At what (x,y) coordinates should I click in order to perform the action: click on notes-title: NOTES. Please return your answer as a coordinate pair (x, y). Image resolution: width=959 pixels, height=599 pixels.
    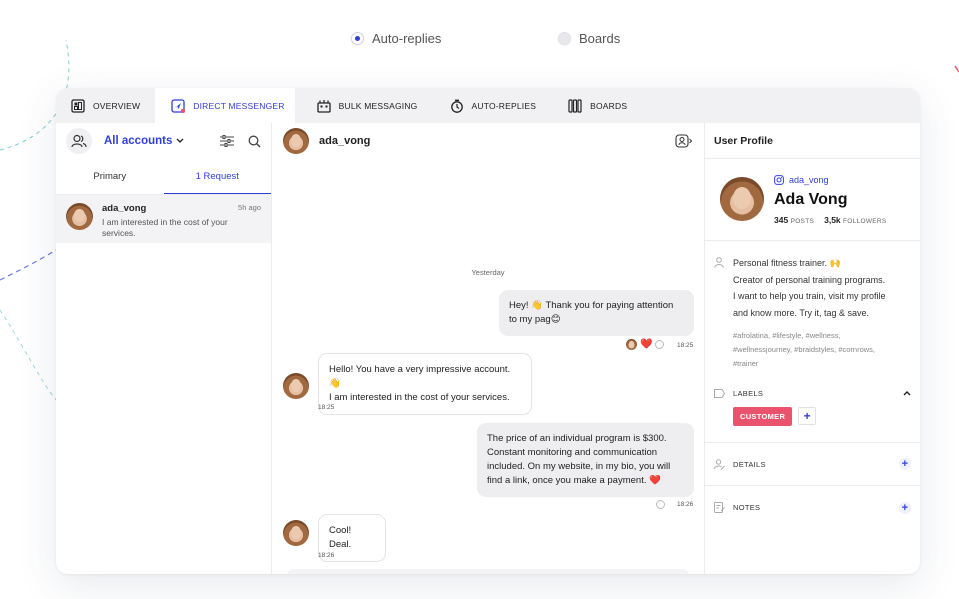
    Looking at the image, I should click on (747, 507).